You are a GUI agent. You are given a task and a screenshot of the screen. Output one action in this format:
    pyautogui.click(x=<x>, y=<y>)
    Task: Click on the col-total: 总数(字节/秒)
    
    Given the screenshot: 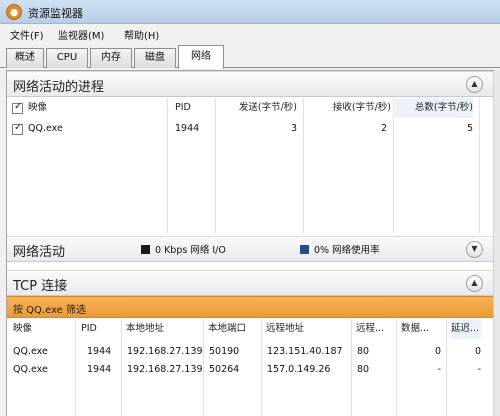 What is the action you would take?
    pyautogui.click(x=434, y=108)
    